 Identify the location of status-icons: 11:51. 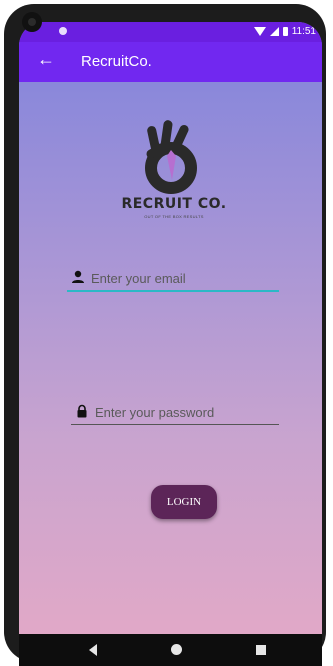
(284, 31).